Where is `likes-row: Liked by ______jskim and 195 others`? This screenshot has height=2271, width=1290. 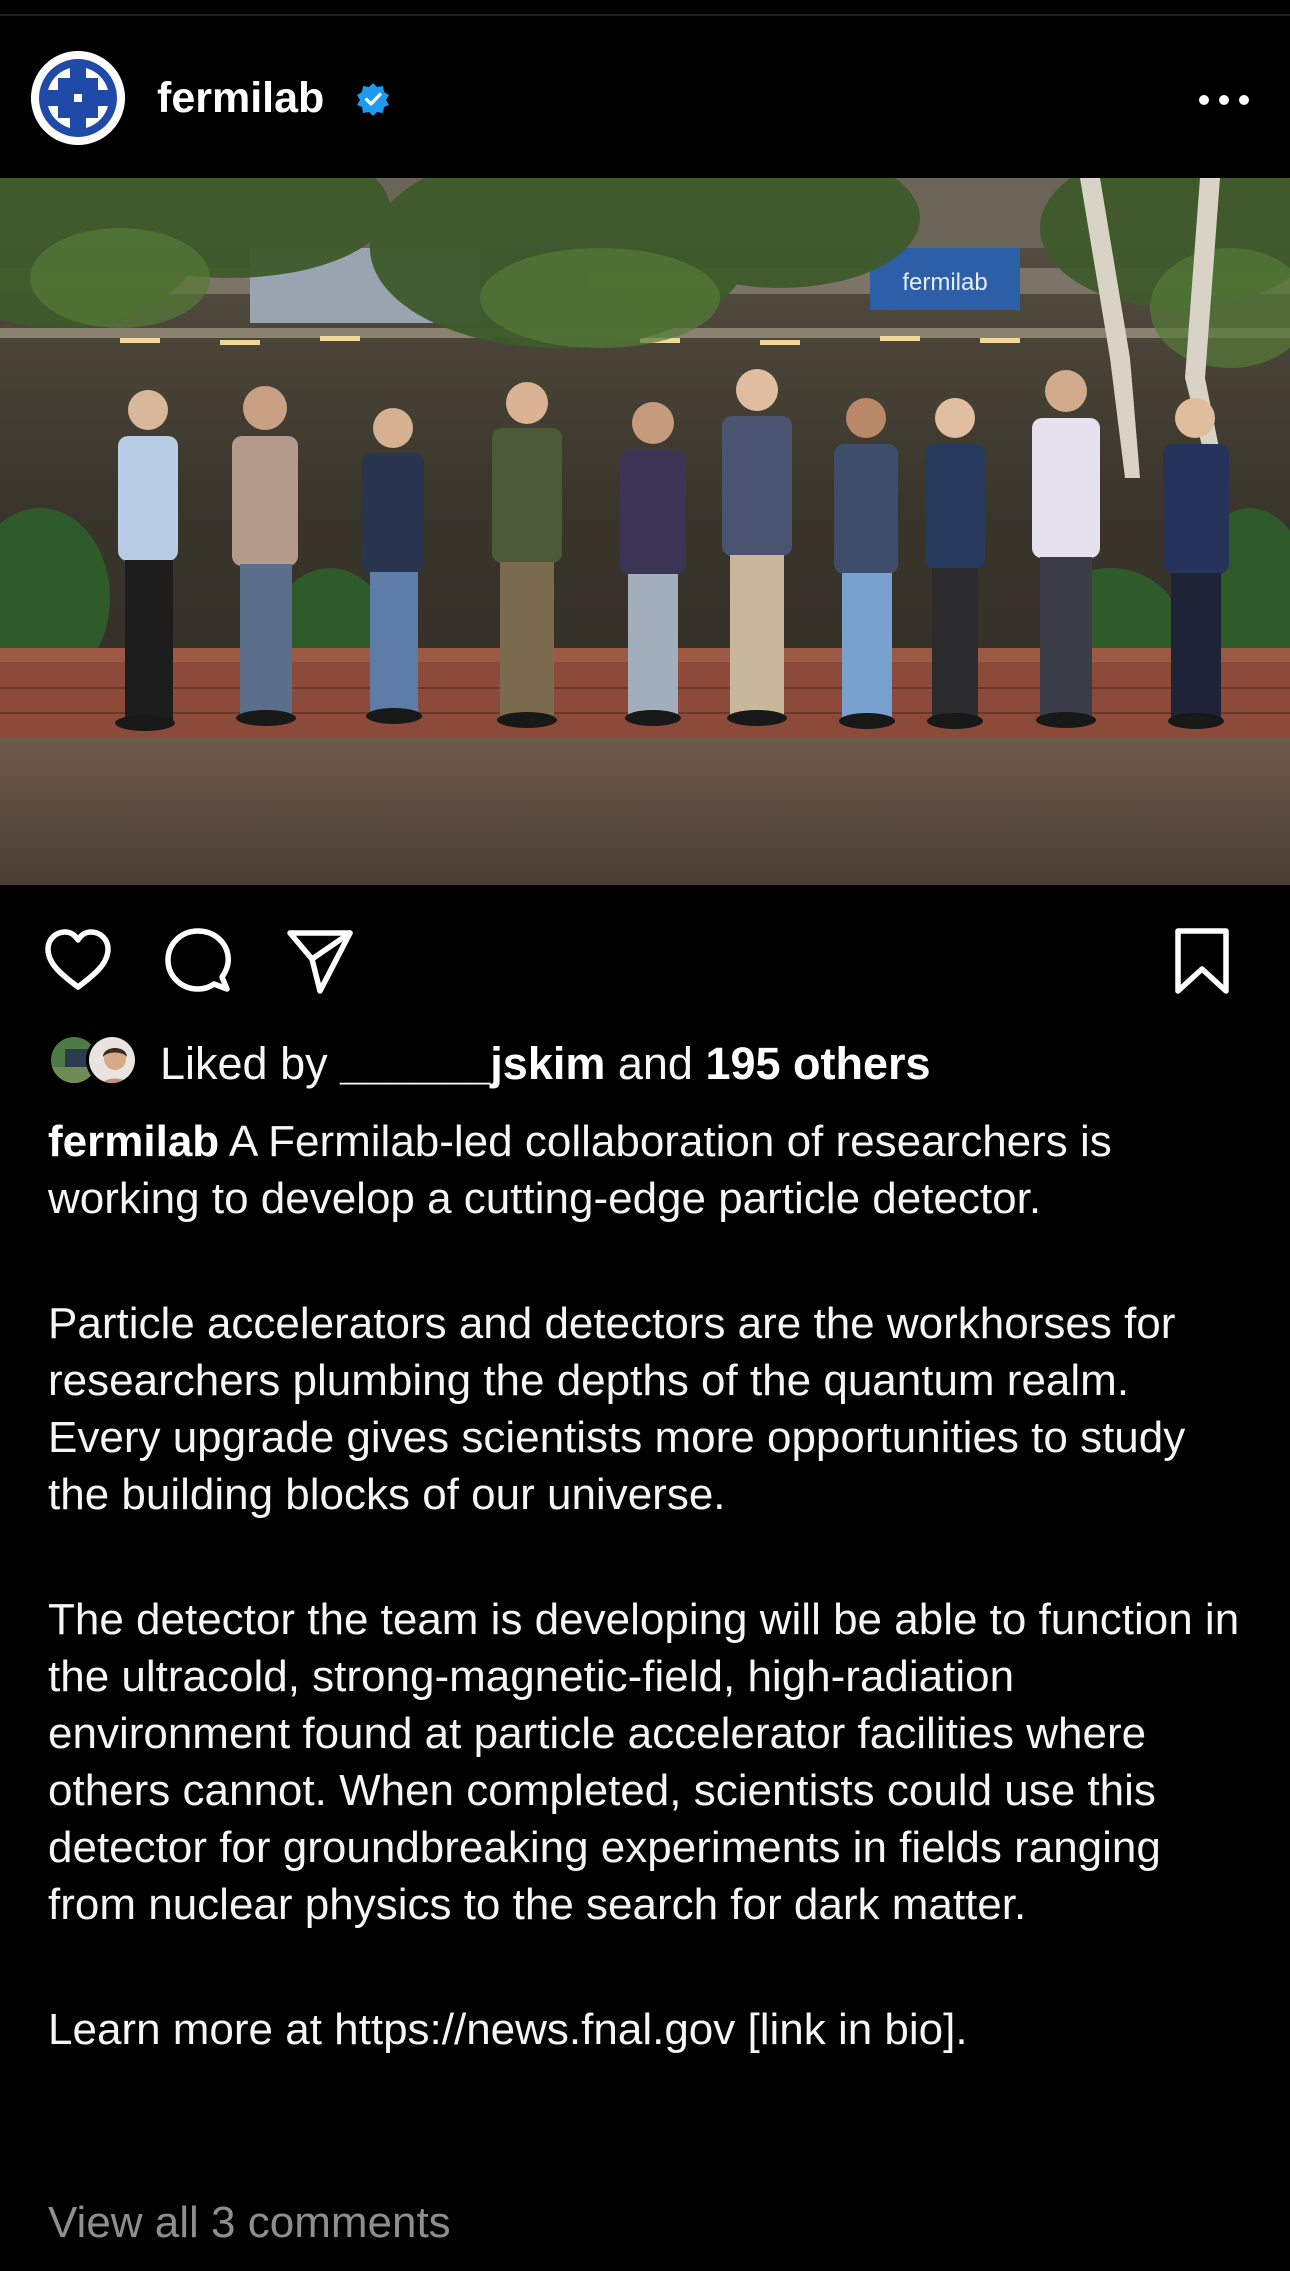 likes-row: Liked by ______jskim and 195 others is located at coordinates (648, 1063).